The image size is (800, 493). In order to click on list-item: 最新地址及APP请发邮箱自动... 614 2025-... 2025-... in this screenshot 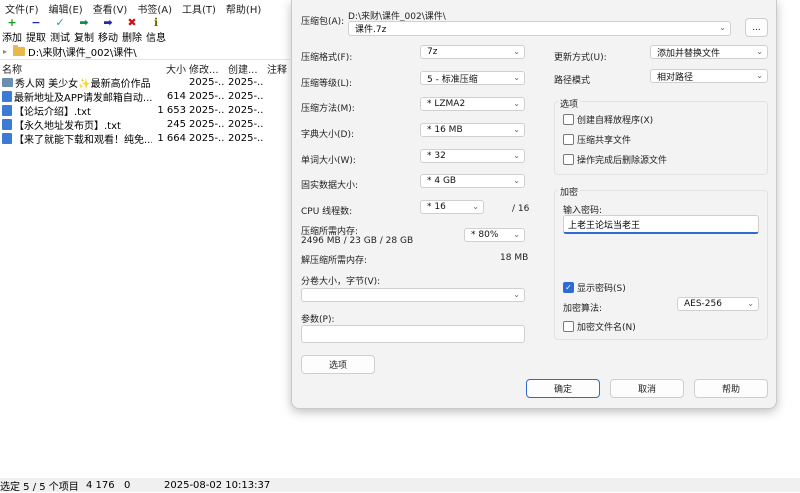, I will do `click(145, 96)`.